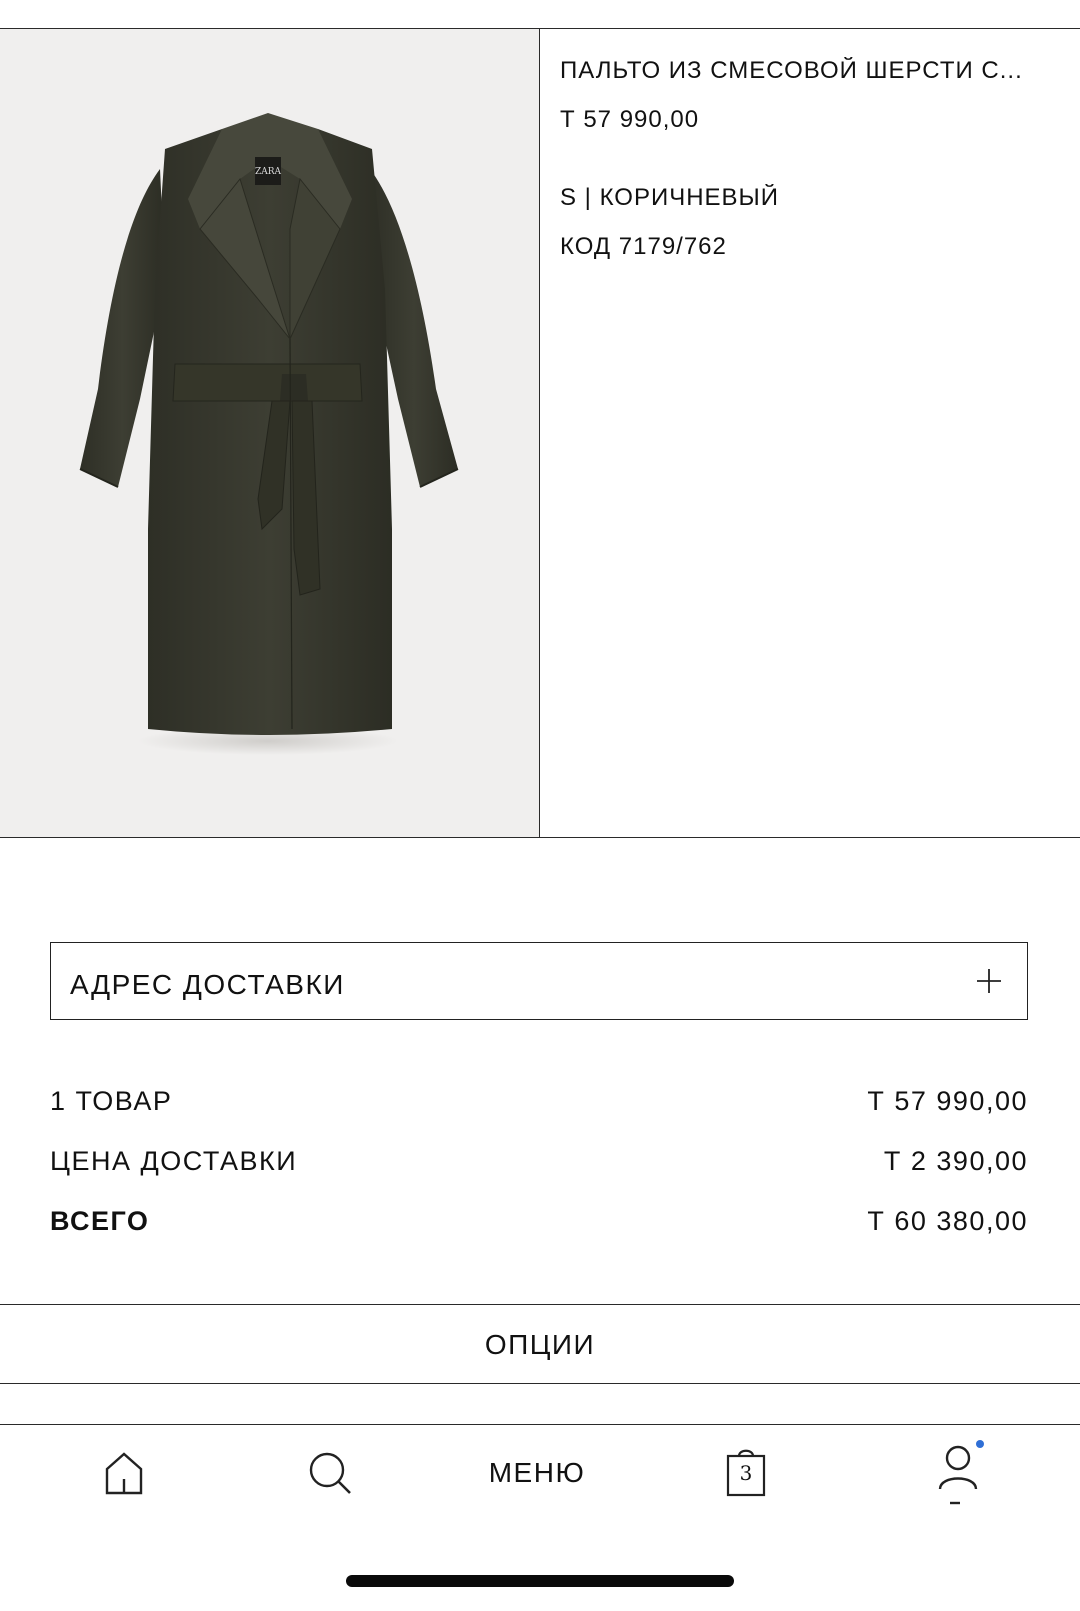 The height and width of the screenshot is (1611, 1080). Describe the element at coordinates (539, 1104) in the screenshot. I see `summary-items-row: 1 ТОВАР Т 57 990,00` at that location.